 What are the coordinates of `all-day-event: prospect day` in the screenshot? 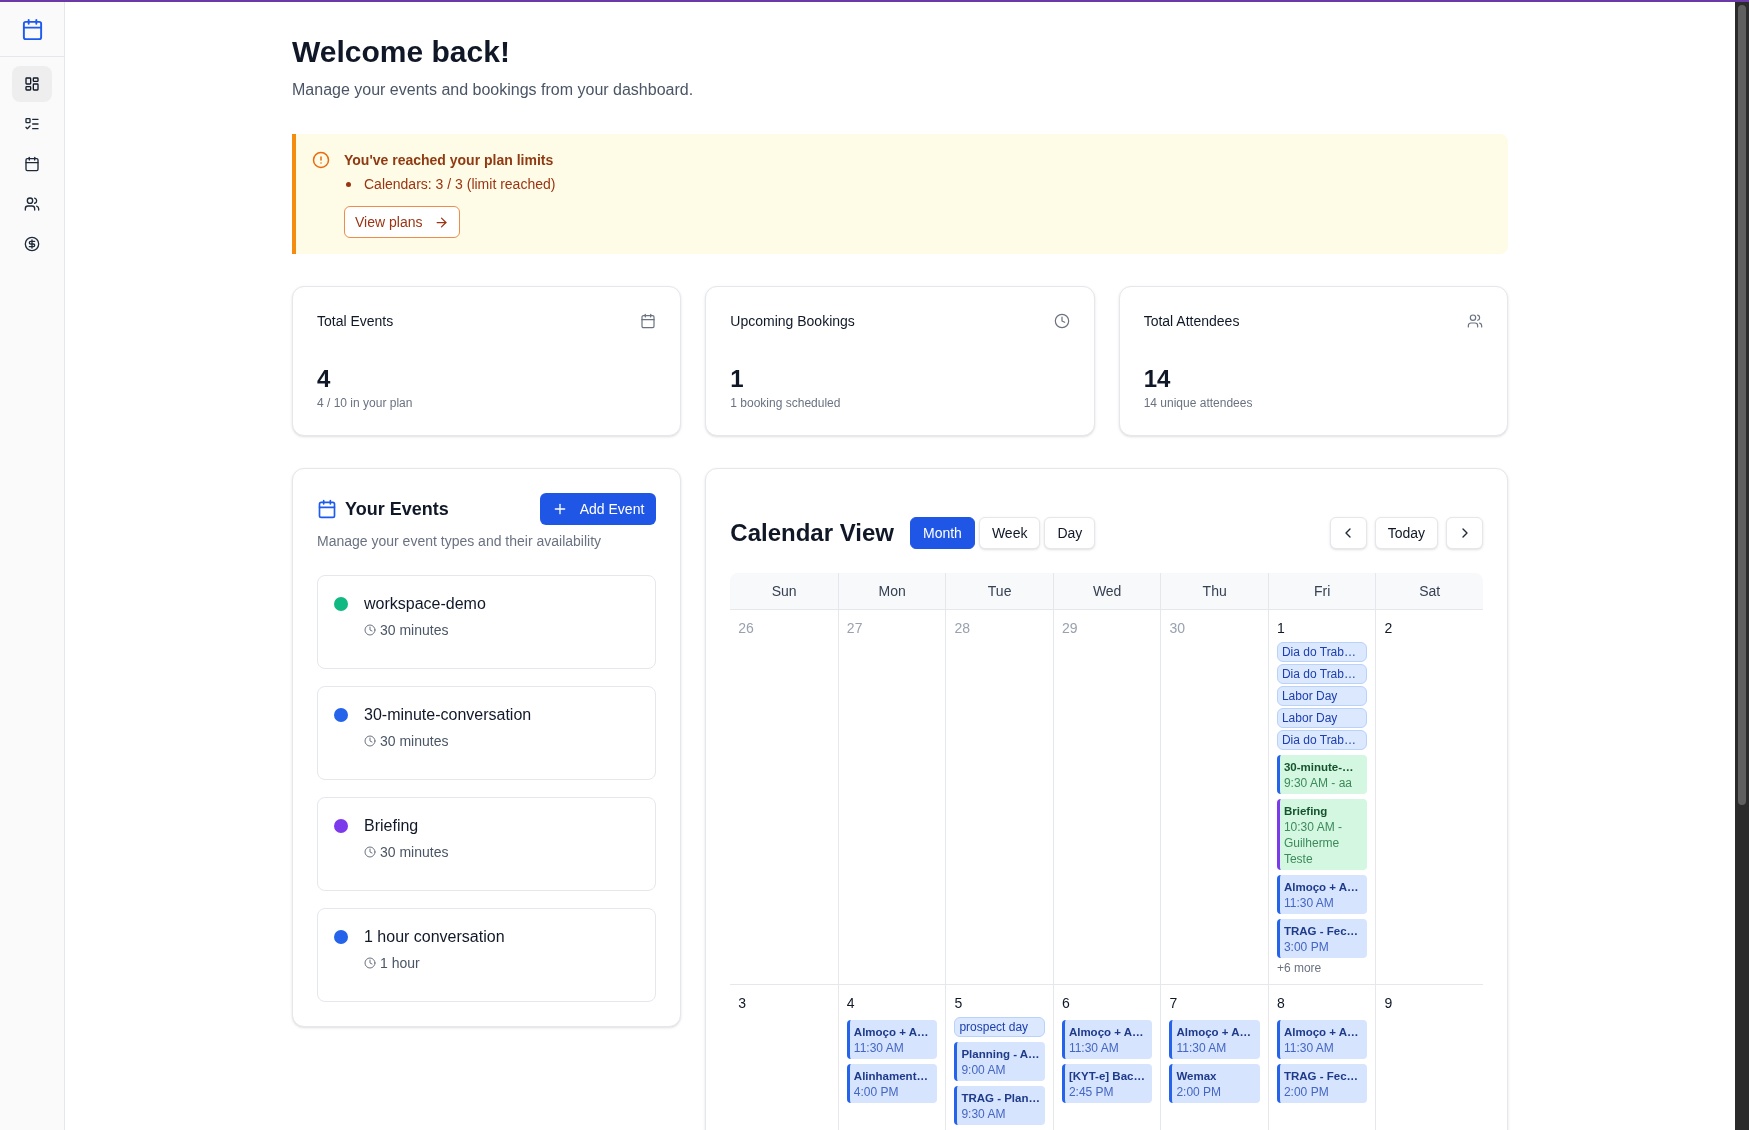 It's located at (999, 1027).